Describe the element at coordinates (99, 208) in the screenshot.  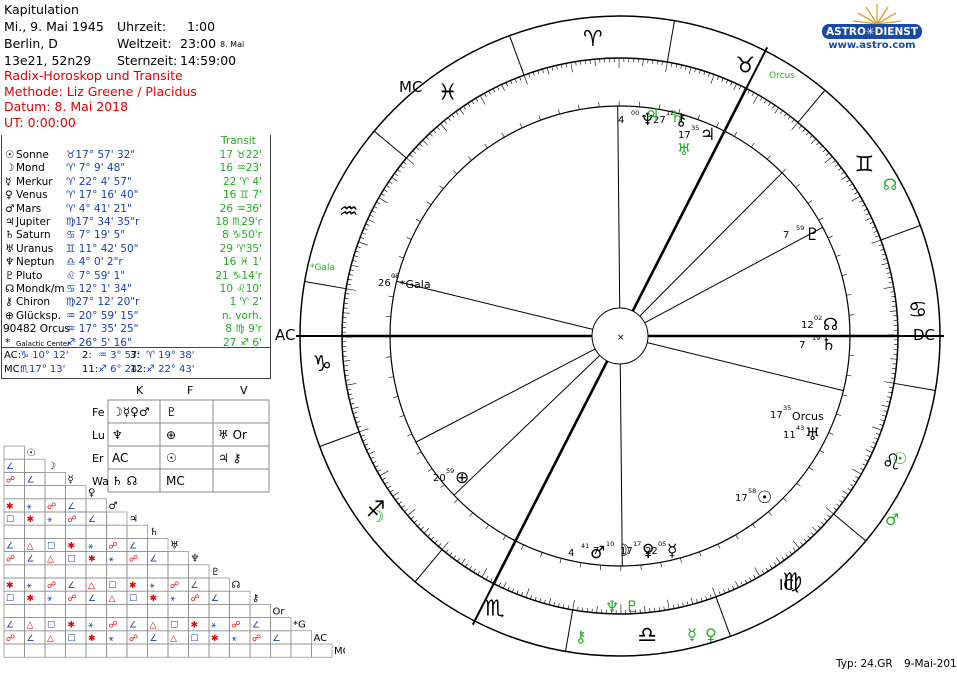
I see `planet-position: ♈ 4° 41' 21"` at that location.